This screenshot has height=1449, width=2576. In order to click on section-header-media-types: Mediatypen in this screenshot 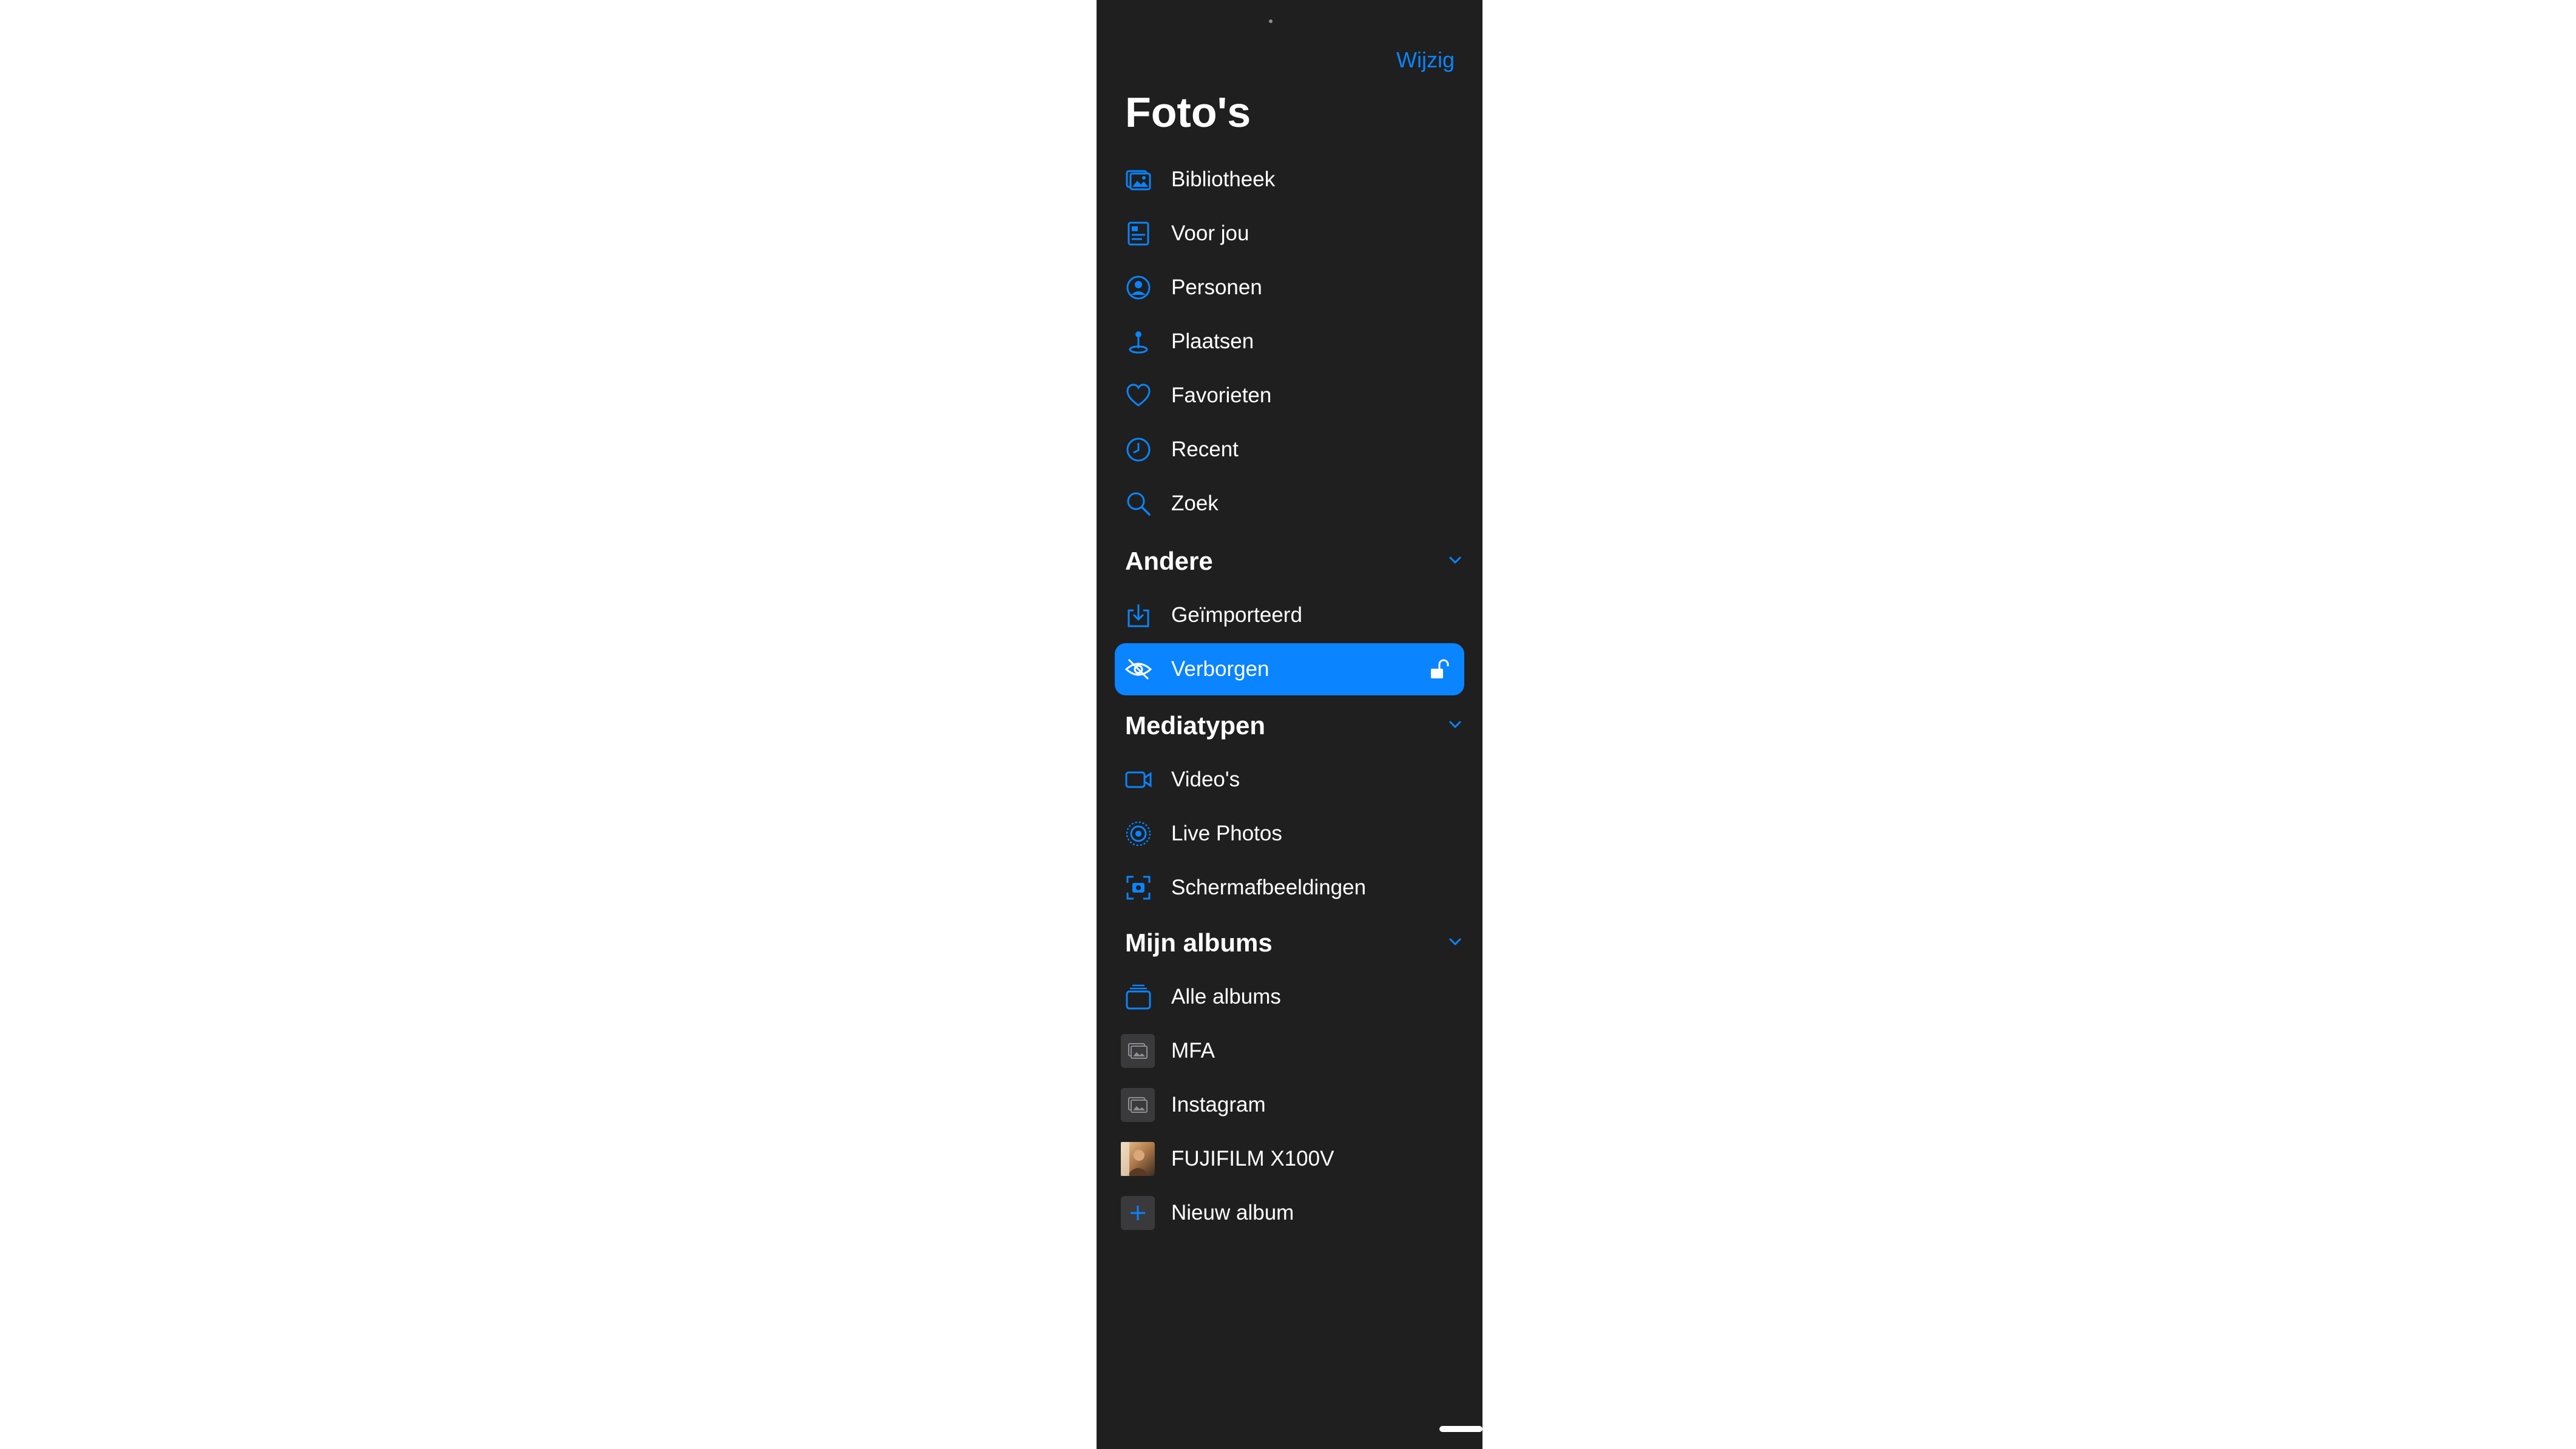, I will do `click(1295, 724)`.